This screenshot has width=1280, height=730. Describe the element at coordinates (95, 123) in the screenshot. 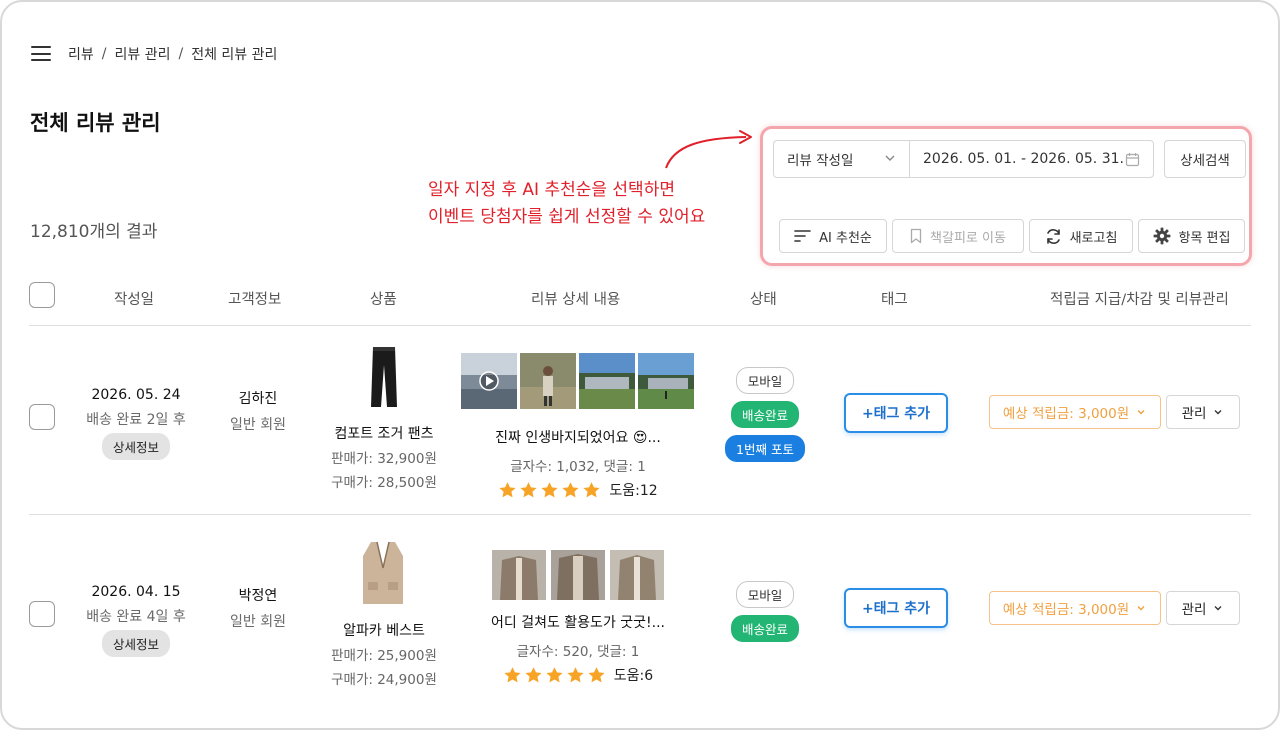

I see `page-title: 전체 리뷰 관리` at that location.